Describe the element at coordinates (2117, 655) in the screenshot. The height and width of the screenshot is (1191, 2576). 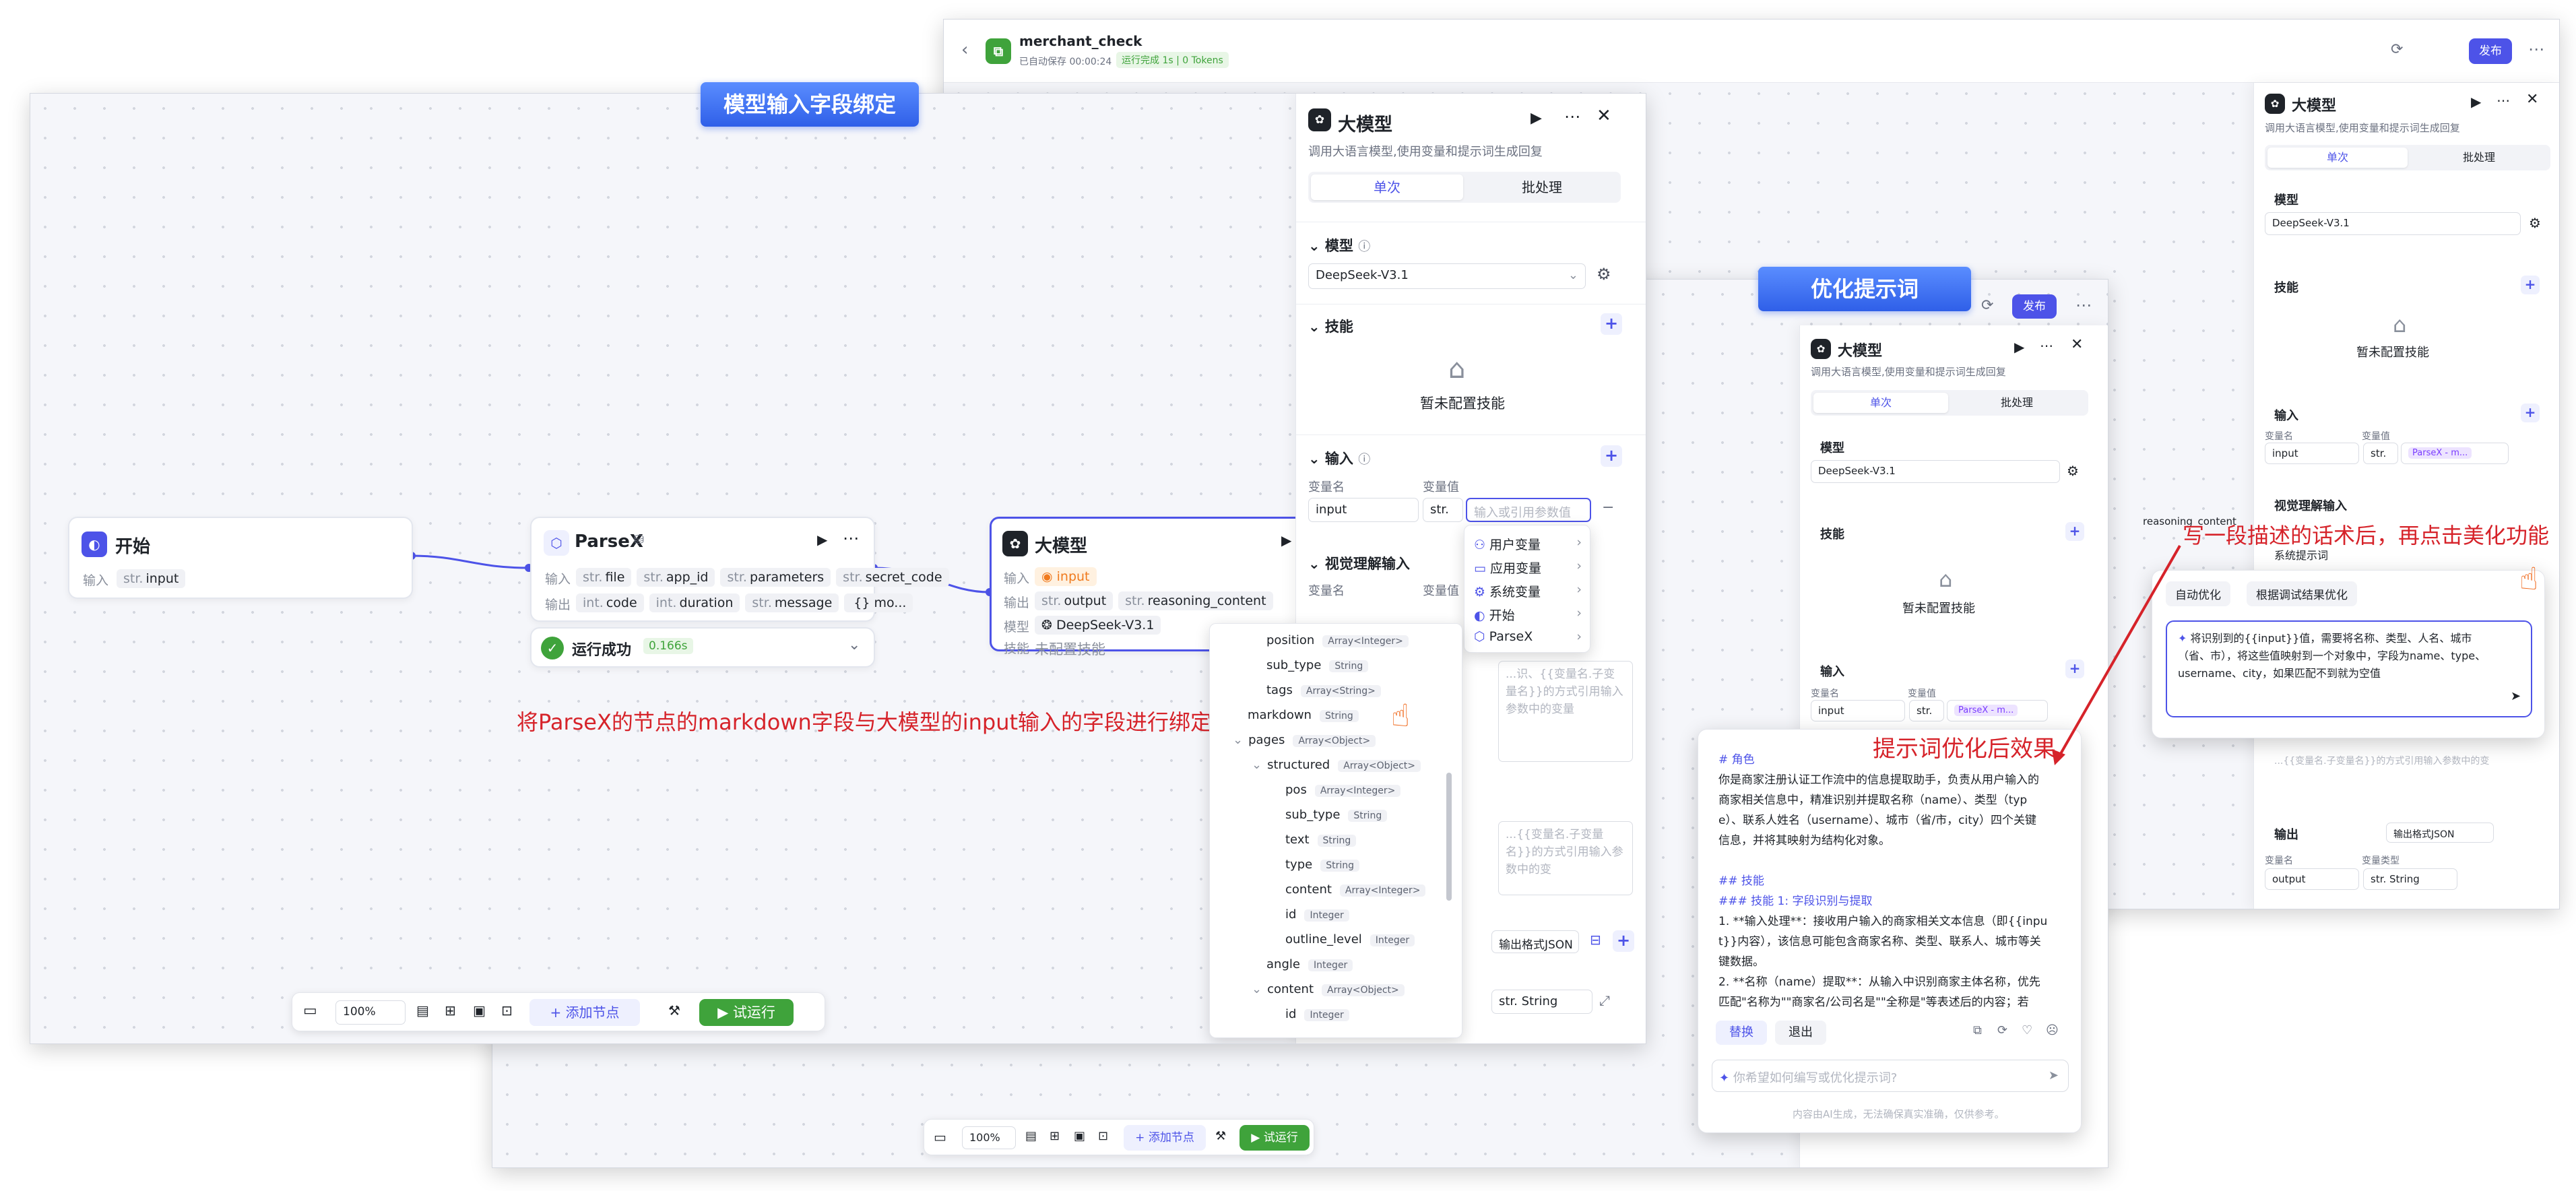
I see `arrow-annotation` at that location.